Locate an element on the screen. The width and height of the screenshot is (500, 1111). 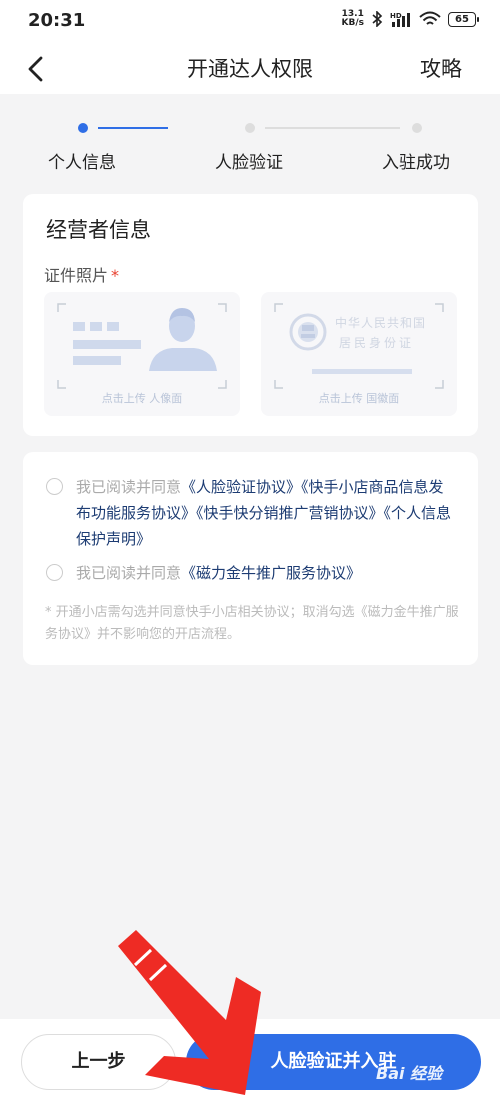
nav-bar: 开通达人权限 攻略 is located at coordinates (250, 69).